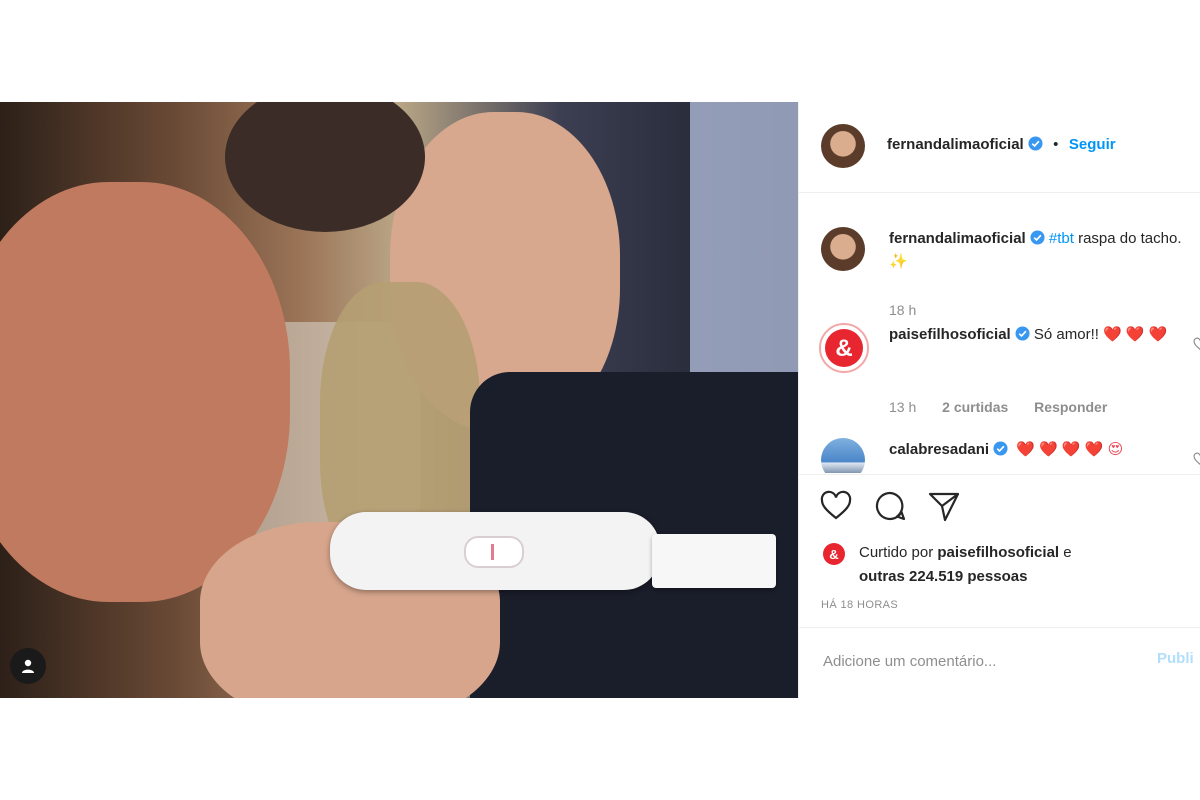 The image size is (1200, 800). What do you see at coordinates (1135, 334) in the screenshot?
I see `comment-hearts: ❤️ ❤️ ❤️` at bounding box center [1135, 334].